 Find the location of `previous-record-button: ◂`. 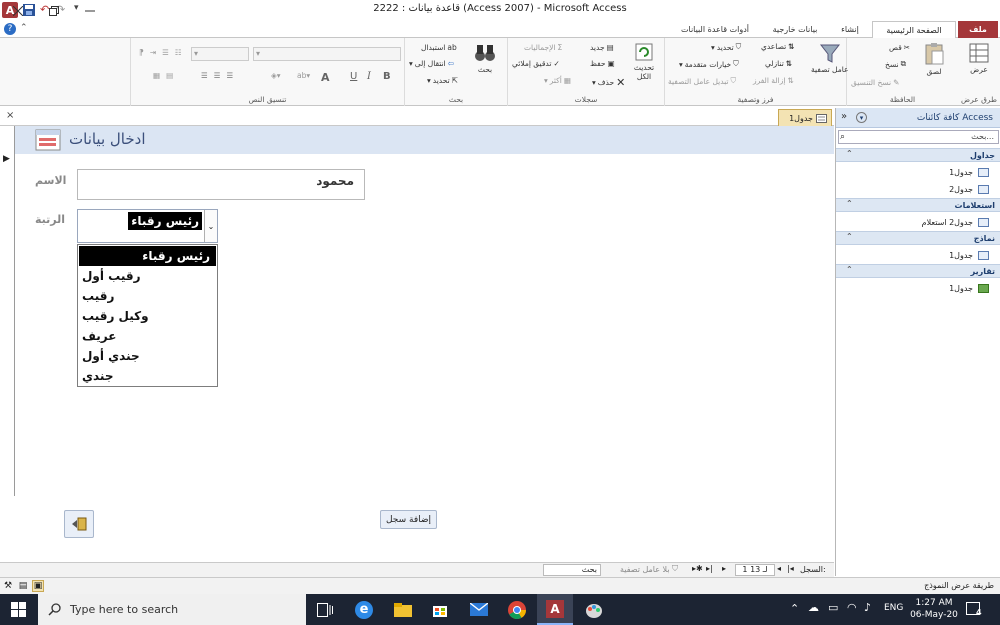

previous-record-button: ◂ is located at coordinates (779, 568).